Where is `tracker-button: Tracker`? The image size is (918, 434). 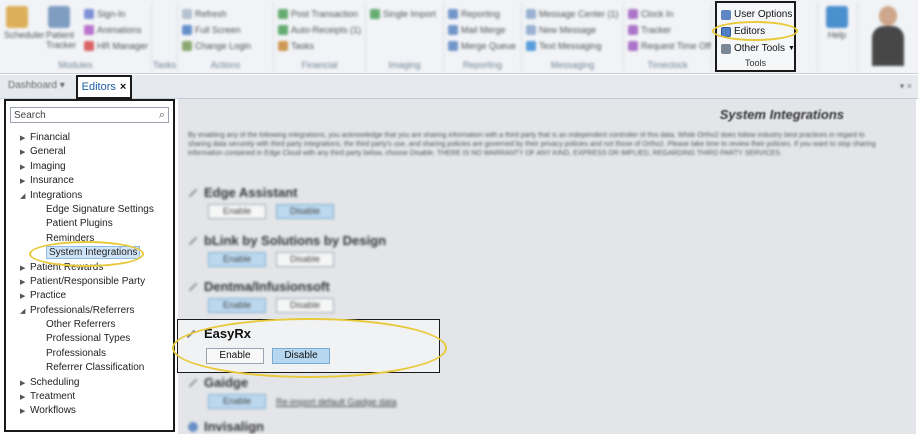
tracker-button: Tracker is located at coordinates (667, 30).